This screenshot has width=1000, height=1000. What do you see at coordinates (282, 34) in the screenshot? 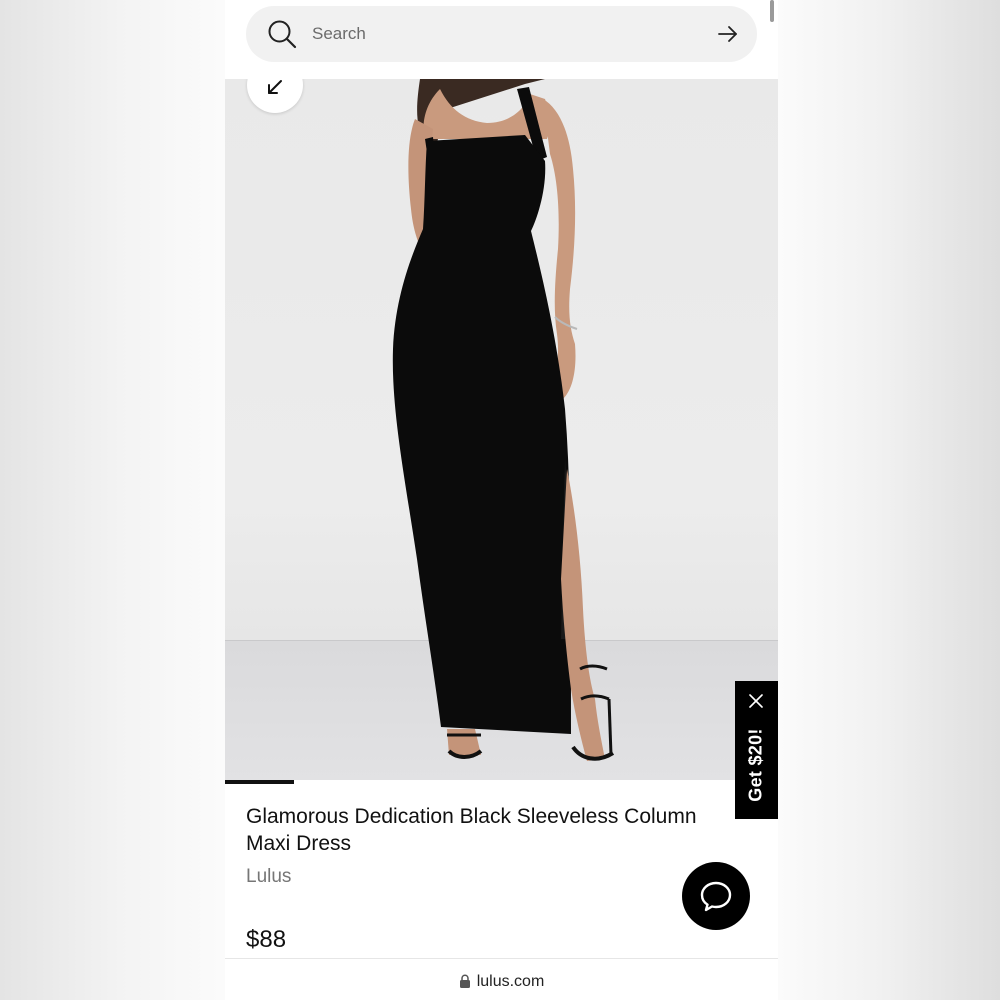
I see `search-icon` at bounding box center [282, 34].